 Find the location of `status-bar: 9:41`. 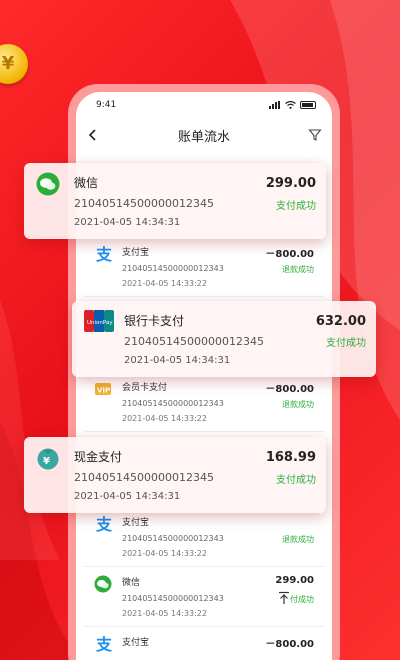

status-bar: 9:41 is located at coordinates (204, 105).